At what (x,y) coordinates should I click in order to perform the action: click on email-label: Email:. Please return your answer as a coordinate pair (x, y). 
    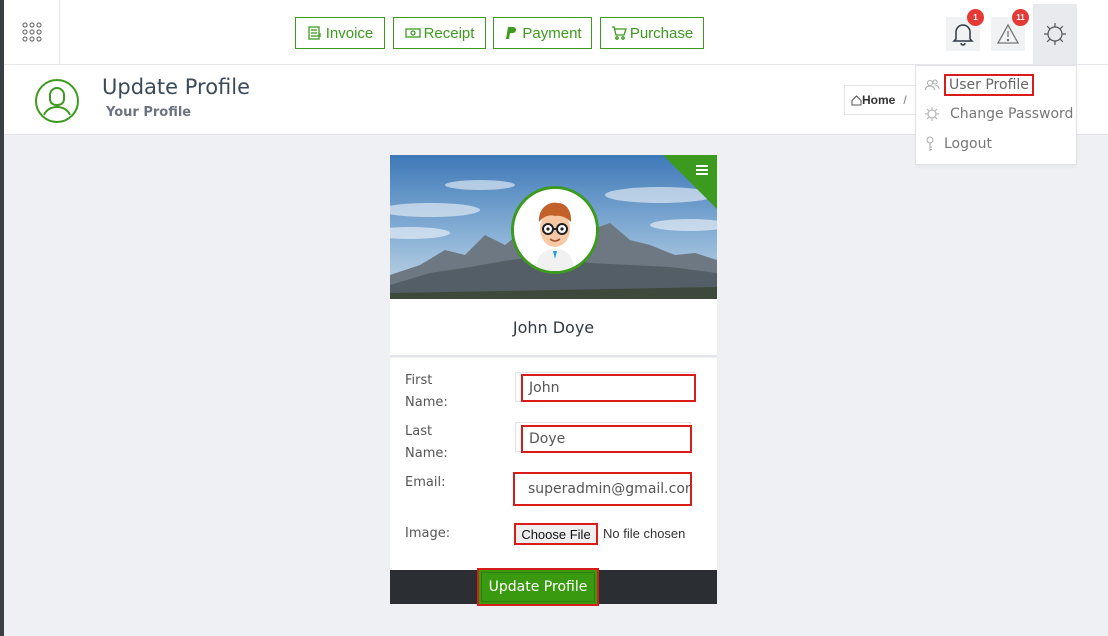
    Looking at the image, I should click on (425, 482).